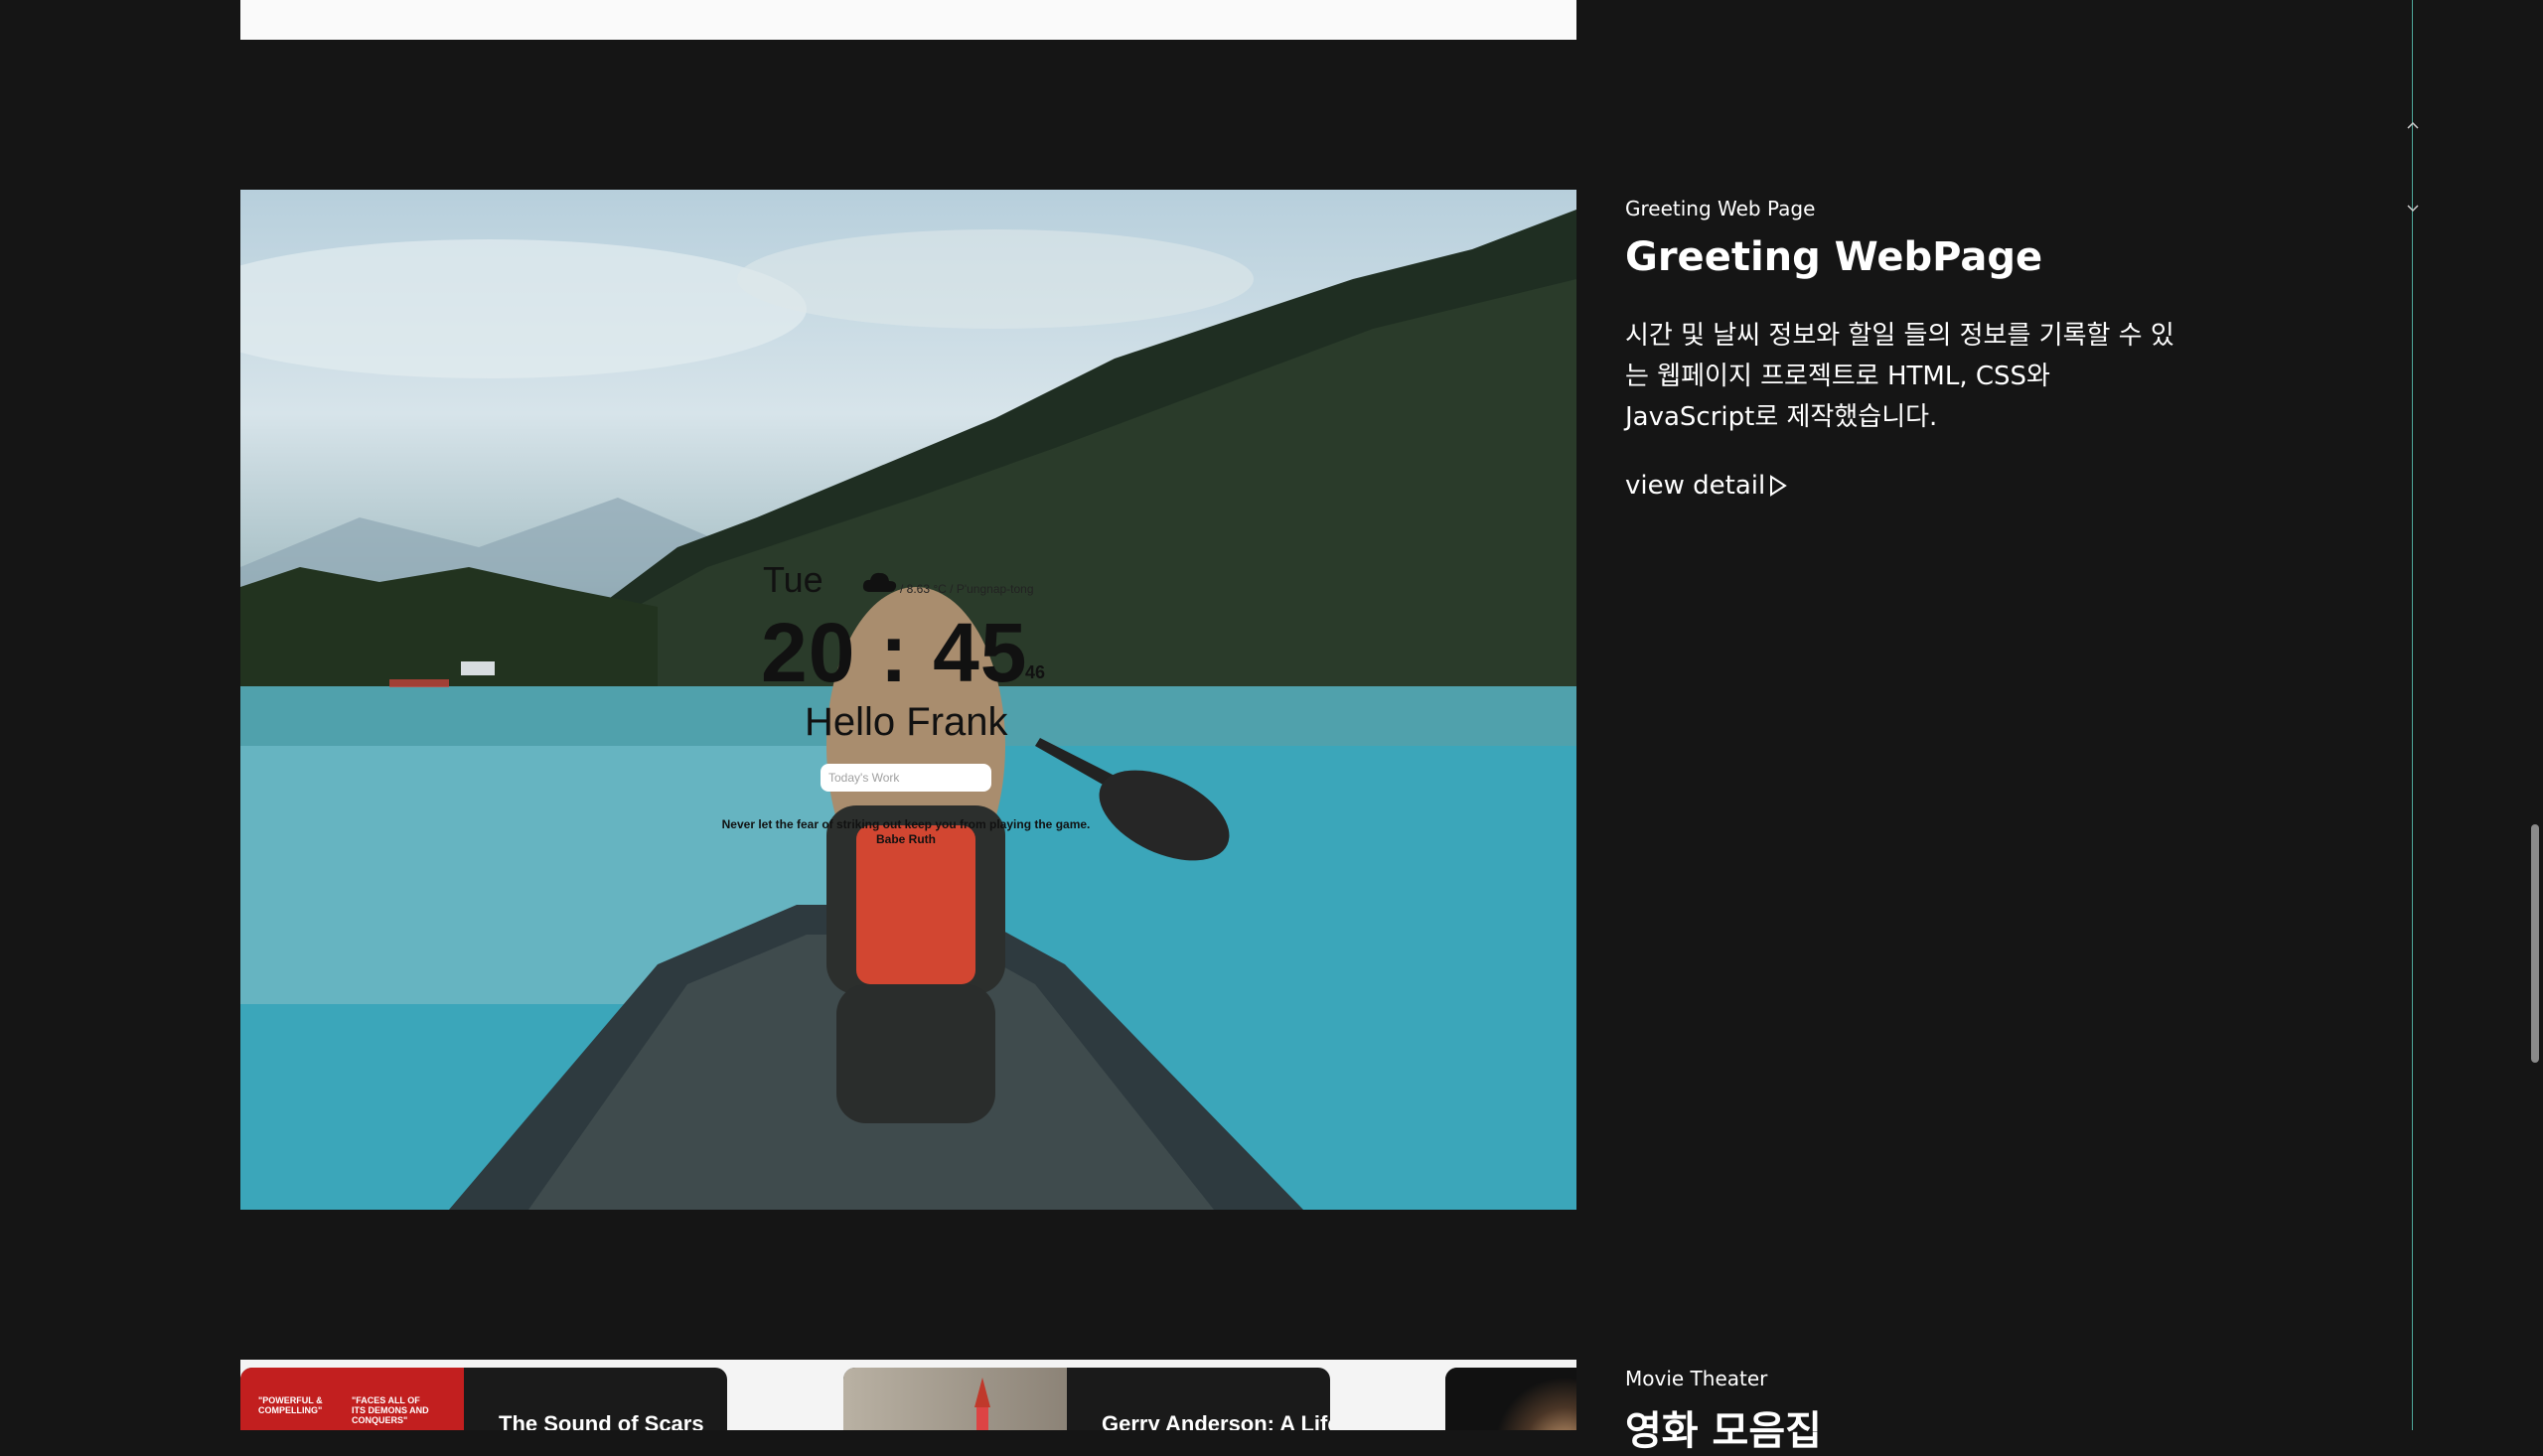 Image resolution: width=2543 pixels, height=1456 pixels. I want to click on quote-author: Babe Ruth, so click(906, 839).